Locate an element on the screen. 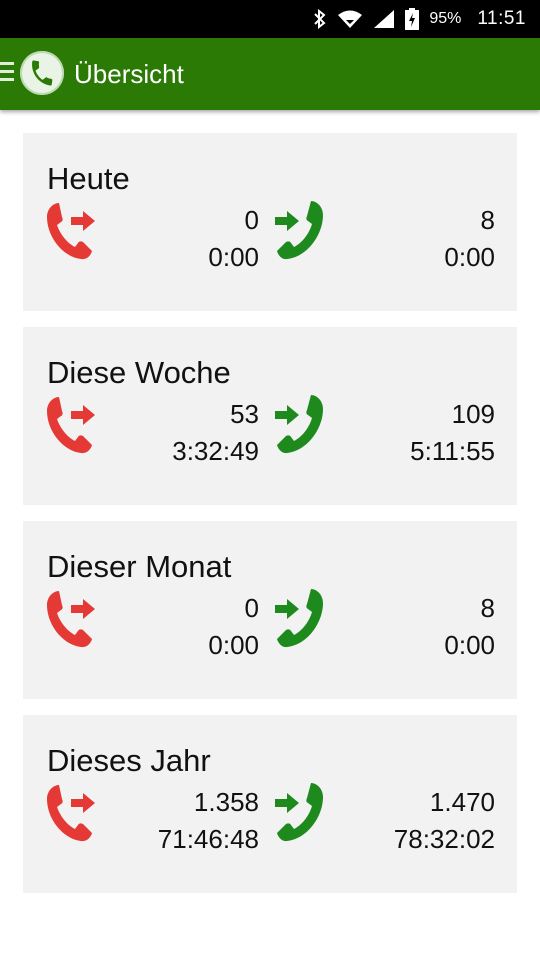 This screenshot has height=960, width=540. status-clock: 11:51 is located at coordinates (501, 18).